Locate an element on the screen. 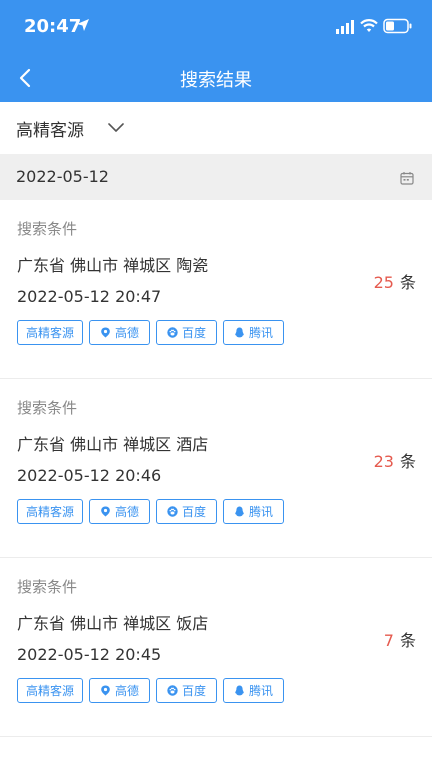 This screenshot has width=432, height=768. record-condition: 广东省 佛山市 禅城区 陶瓷 is located at coordinates (113, 265).